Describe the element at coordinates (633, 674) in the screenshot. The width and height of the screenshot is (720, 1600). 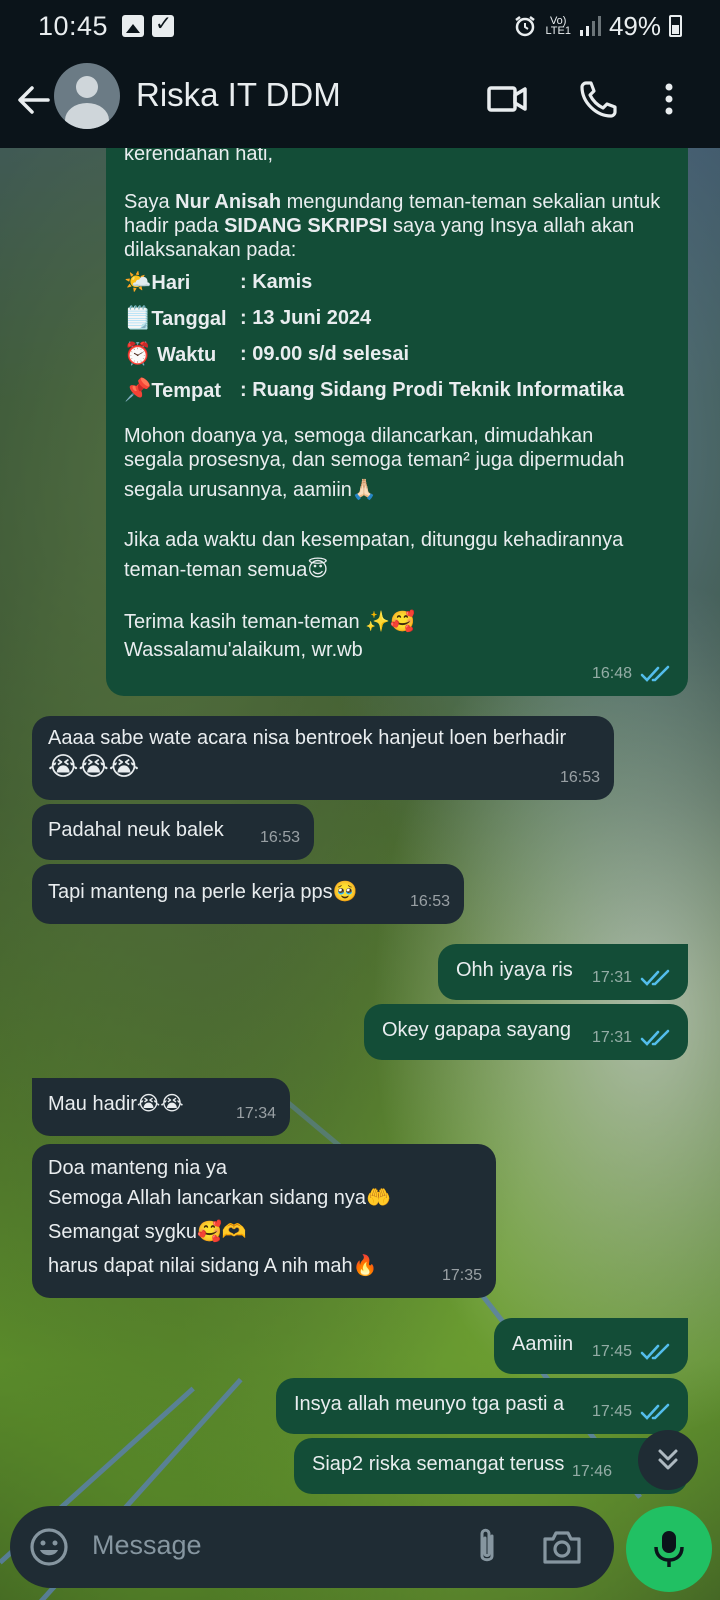
I see `message-meta: 16:48` at that location.